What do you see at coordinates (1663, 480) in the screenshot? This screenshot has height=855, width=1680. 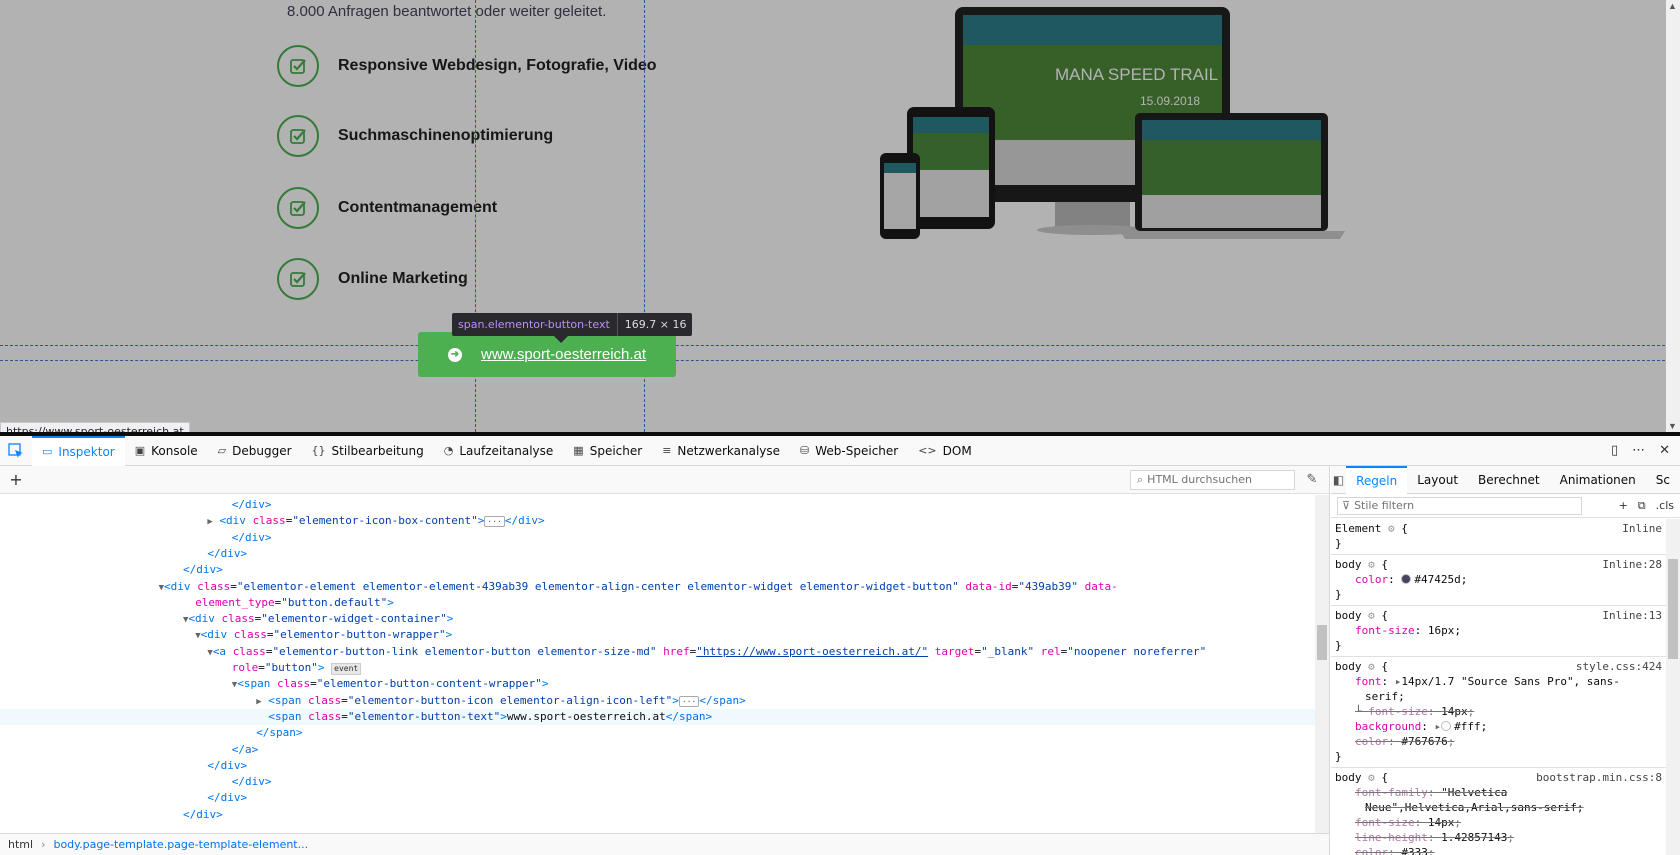 I see `sidebar-tab: Sc` at bounding box center [1663, 480].